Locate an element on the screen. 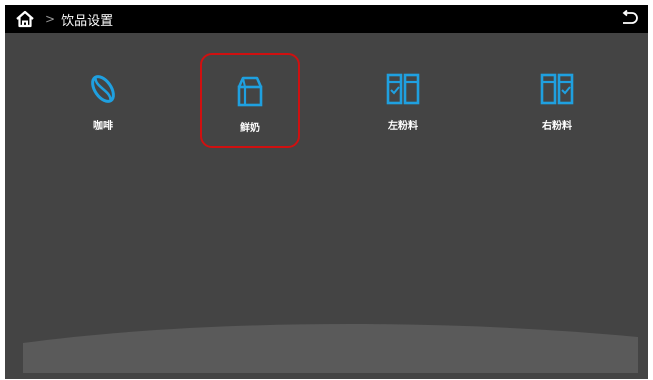  home-button is located at coordinates (25, 19).